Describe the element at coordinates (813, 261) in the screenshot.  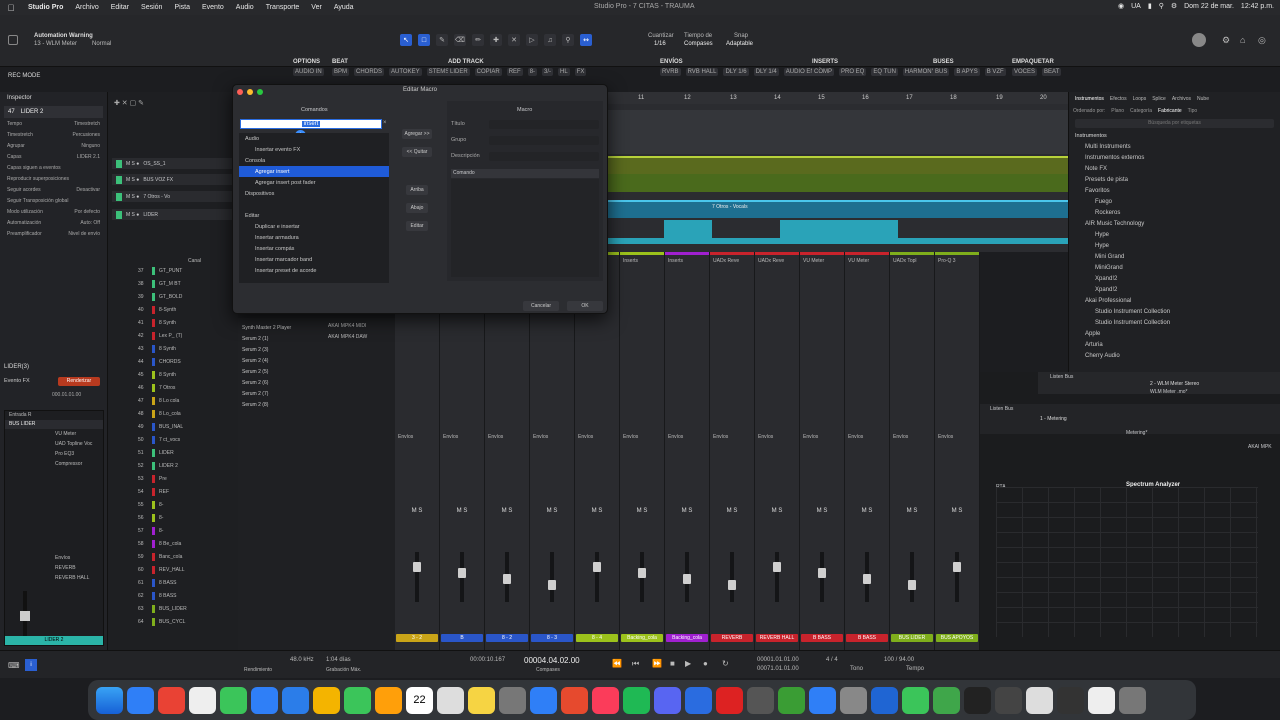
I see `strip-insert: VU Meter` at that location.